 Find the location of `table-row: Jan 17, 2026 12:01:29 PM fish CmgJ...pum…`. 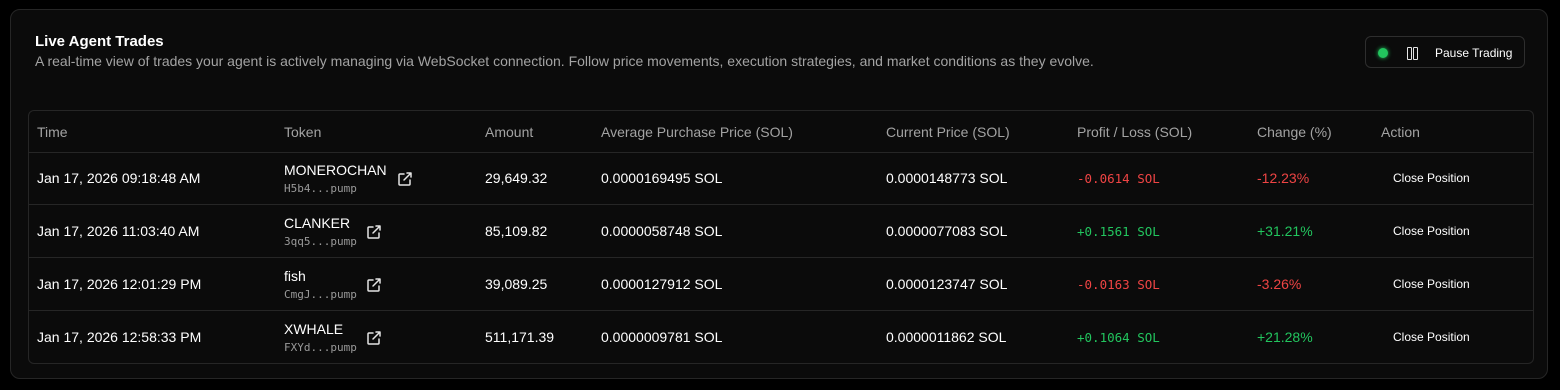

table-row: Jan 17, 2026 12:01:29 PM fish CmgJ...pum… is located at coordinates (781, 284).